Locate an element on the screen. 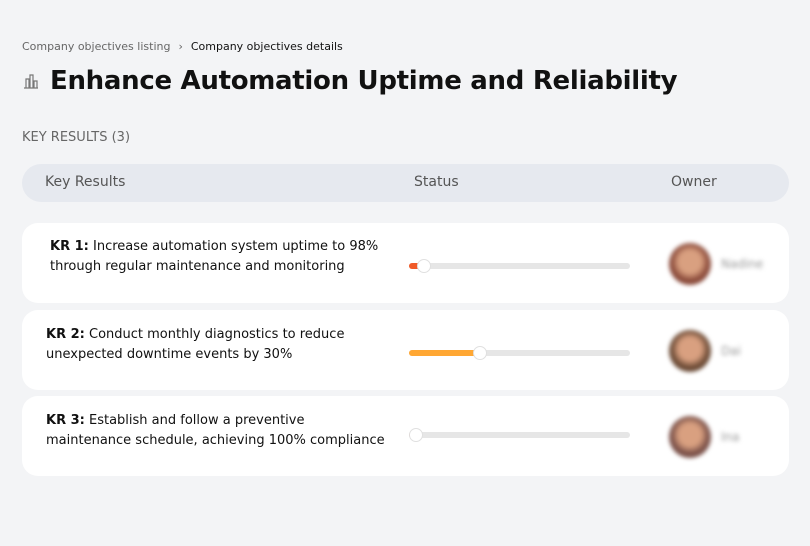  breadcrumb-current: Company objectives details is located at coordinates (266, 46).